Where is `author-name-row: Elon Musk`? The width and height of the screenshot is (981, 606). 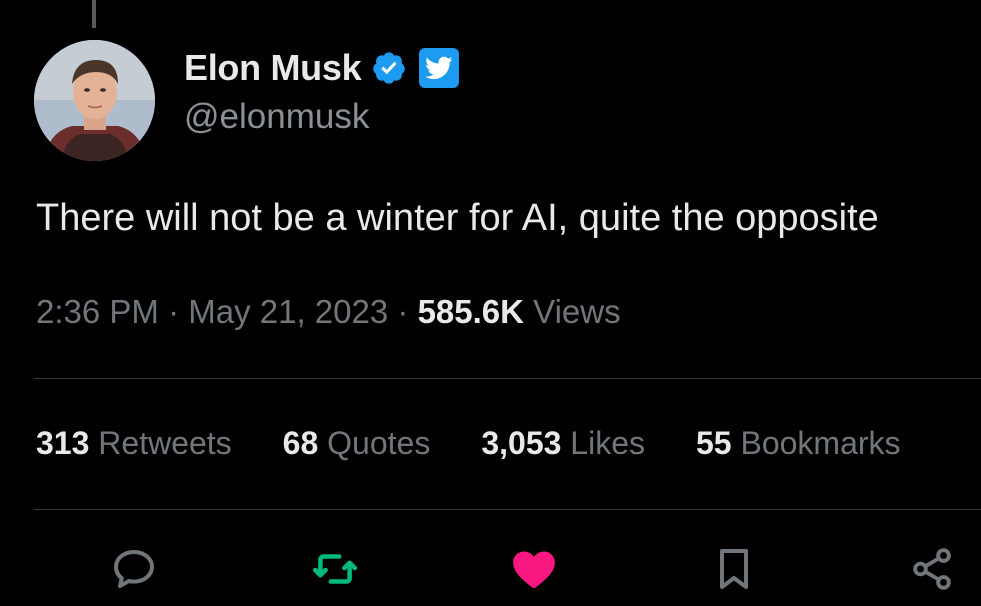 author-name-row: Elon Musk is located at coordinates (322, 68).